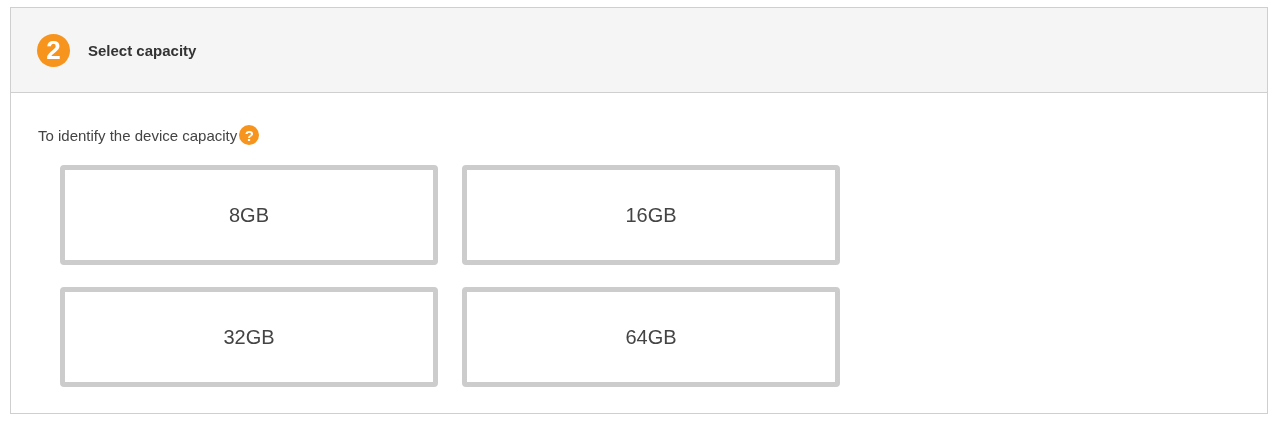  Describe the element at coordinates (53, 50) in the screenshot. I see `step-number-badge: 2` at that location.